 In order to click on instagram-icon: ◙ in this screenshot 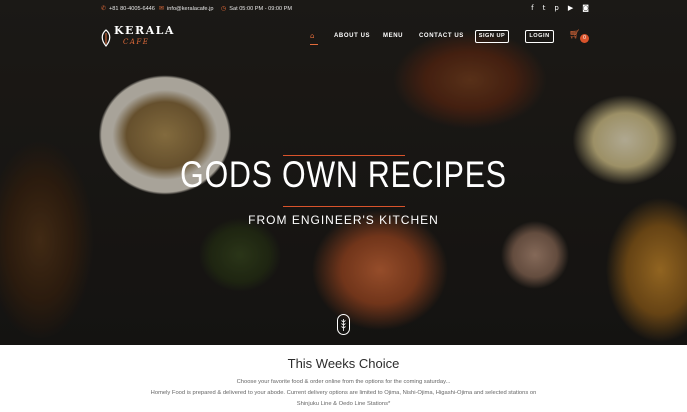, I will do `click(585, 8)`.